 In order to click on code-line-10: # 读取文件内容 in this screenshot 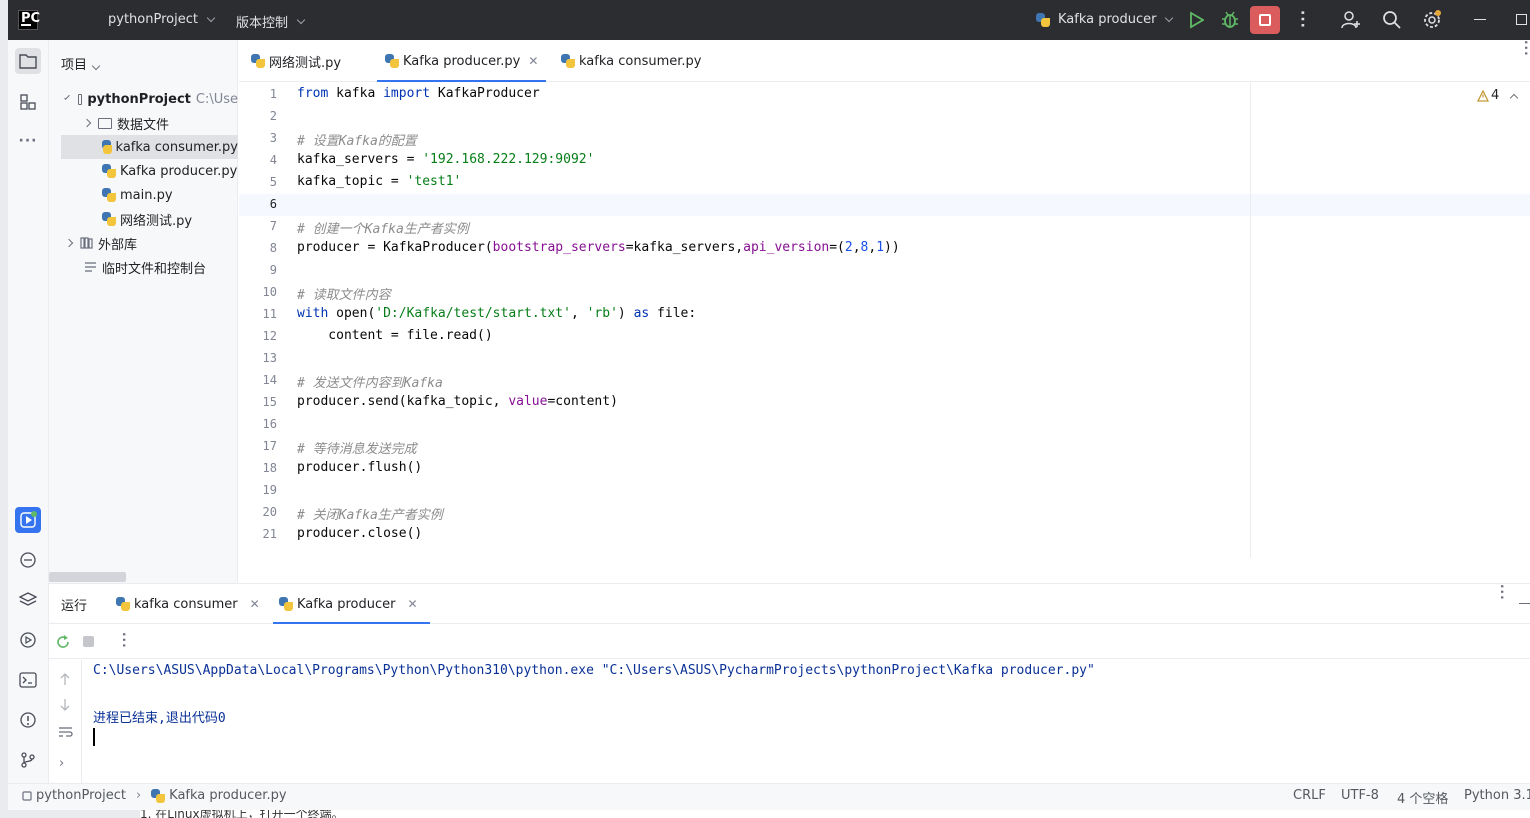, I will do `click(344, 295)`.